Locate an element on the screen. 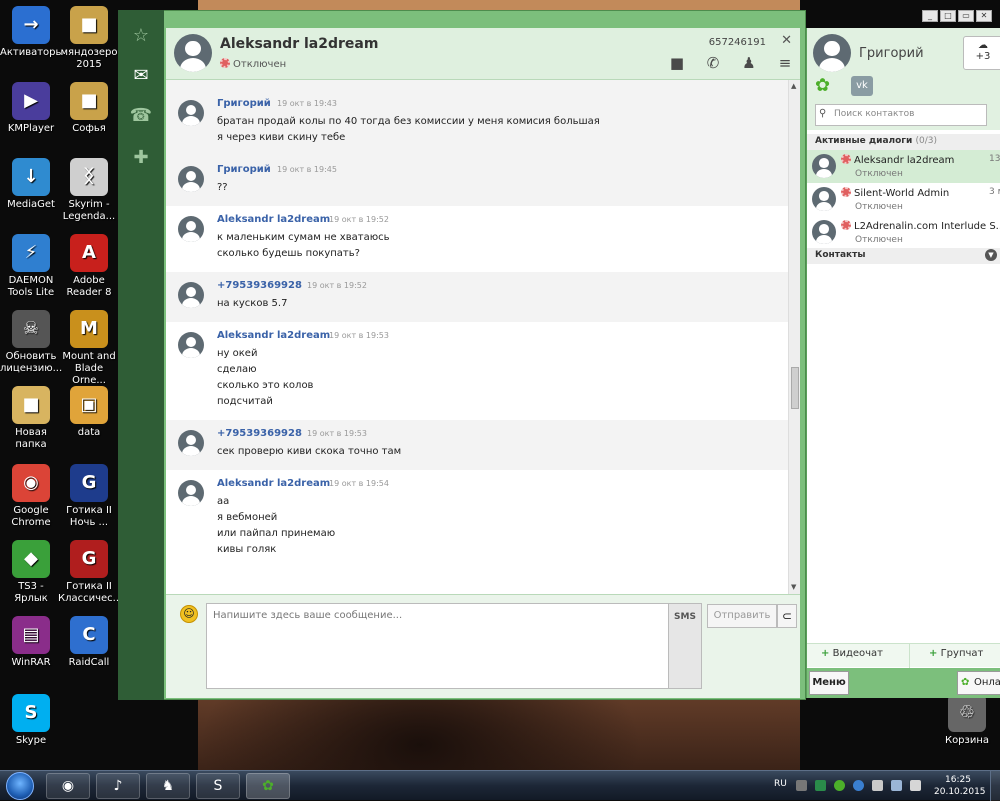 This screenshot has width=1000, height=801. tray-info-icon is located at coordinates (858, 785).